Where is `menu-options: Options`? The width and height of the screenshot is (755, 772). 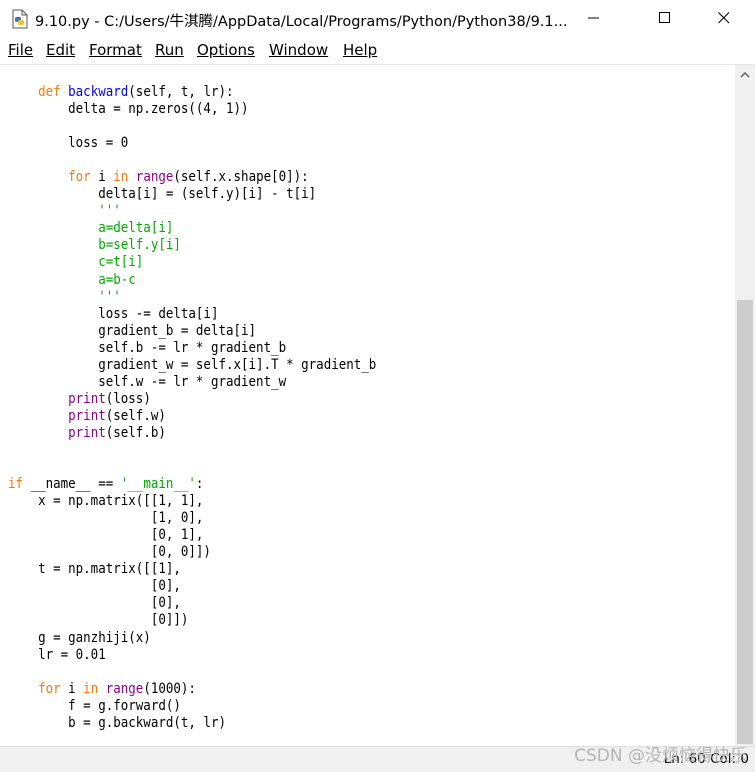
menu-options: Options is located at coordinates (226, 50).